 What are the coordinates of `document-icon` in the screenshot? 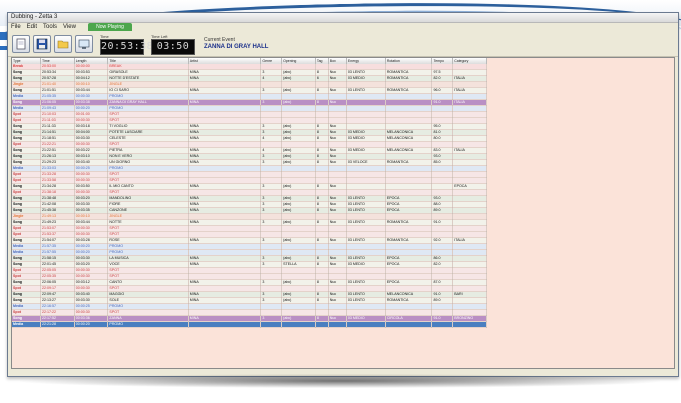 It's located at (21, 44).